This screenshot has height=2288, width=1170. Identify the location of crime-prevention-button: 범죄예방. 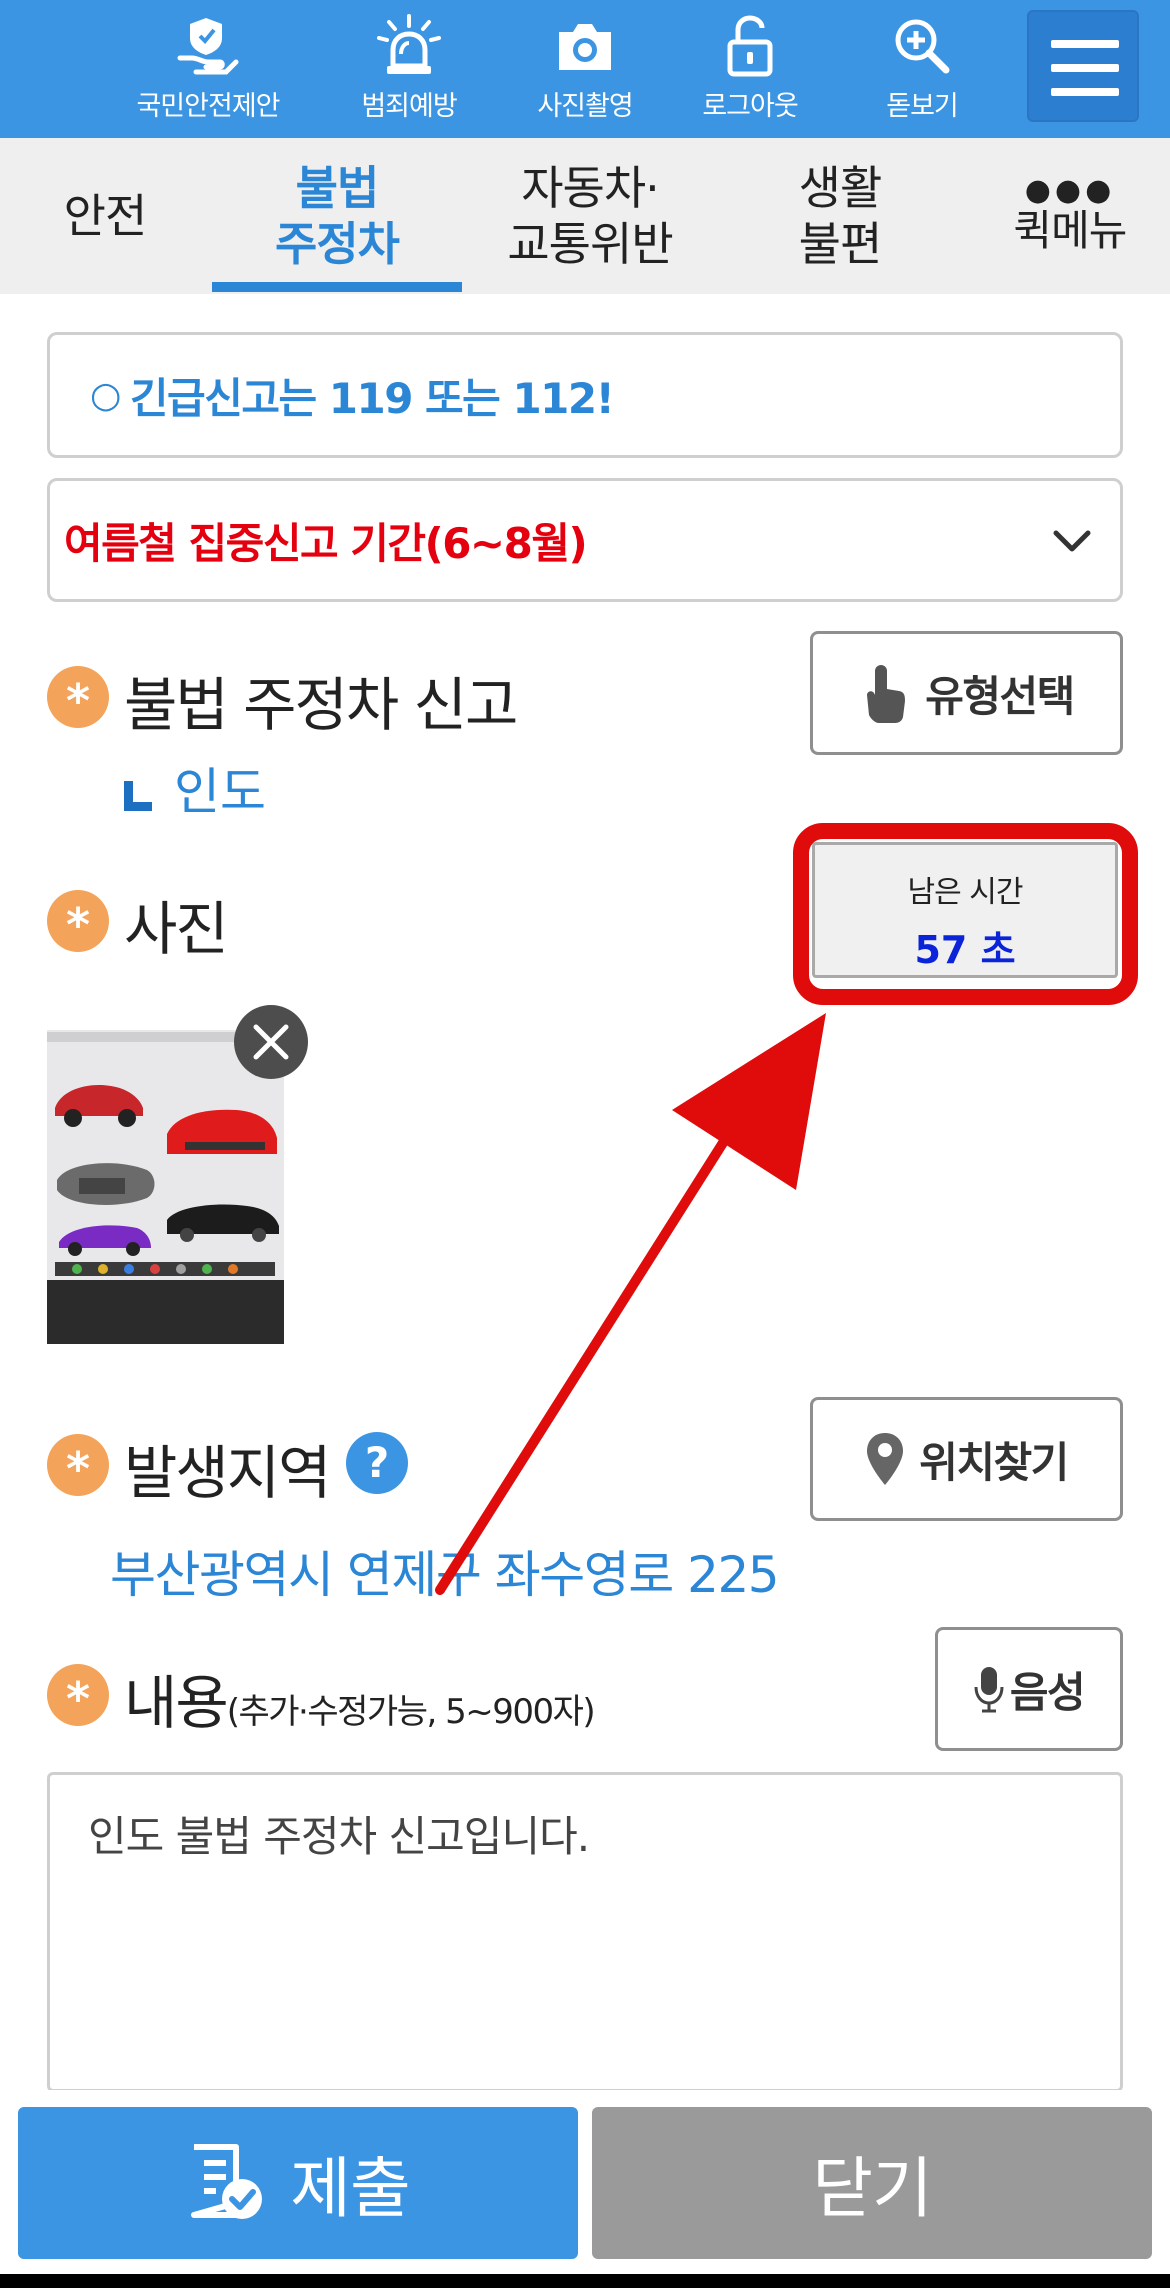
(409, 73).